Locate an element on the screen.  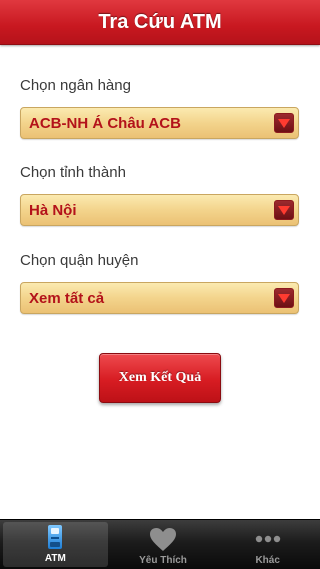
tab-bar: ATM Yêu Thích Khác is located at coordinates (160, 544).